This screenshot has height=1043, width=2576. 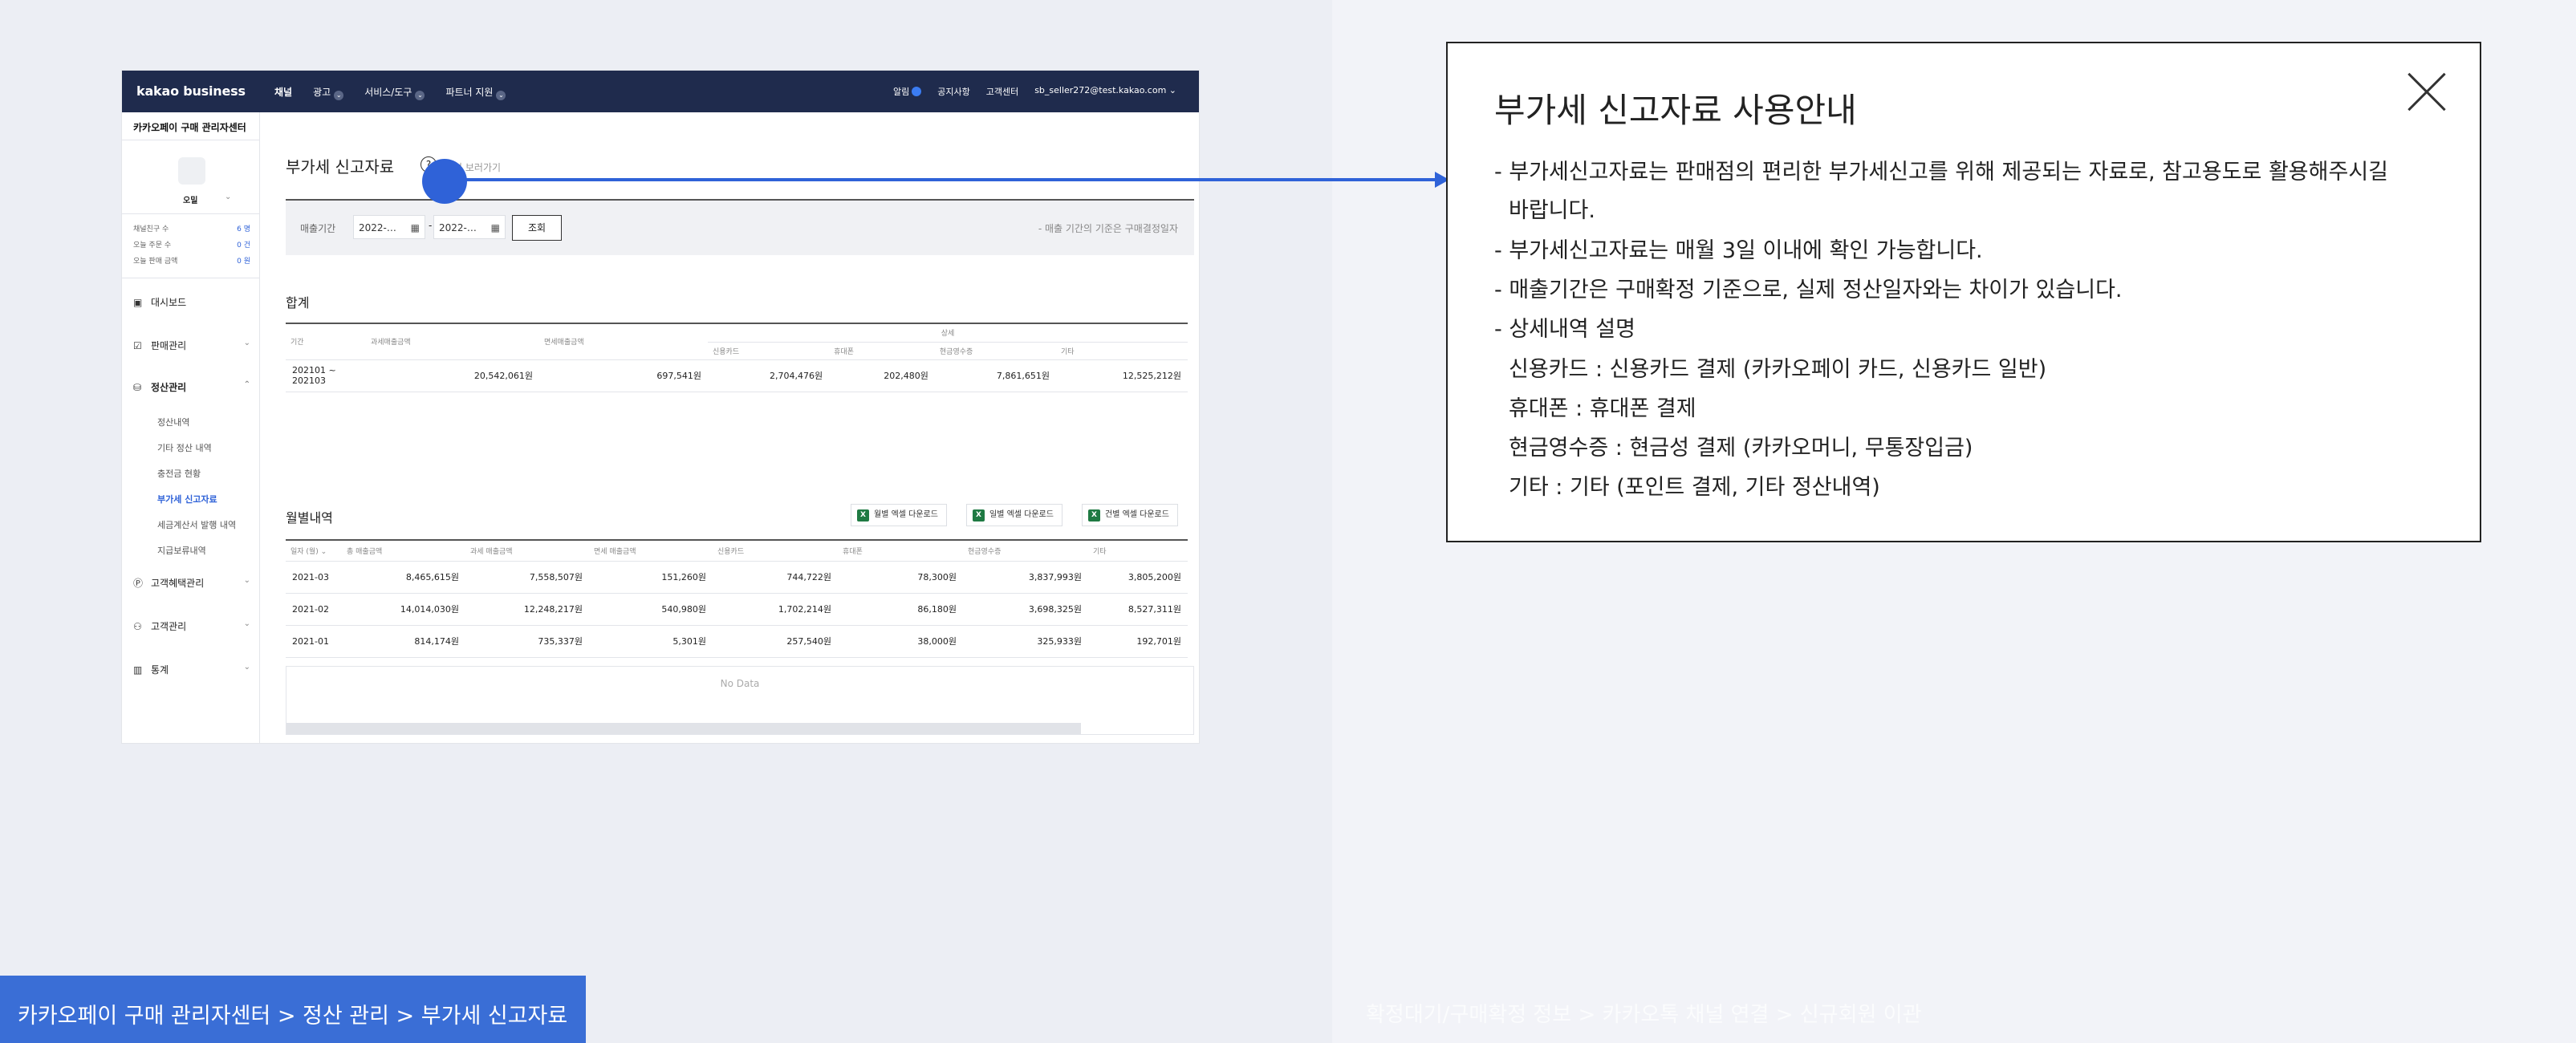 I want to click on calendar-icon: ▦, so click(x=415, y=227).